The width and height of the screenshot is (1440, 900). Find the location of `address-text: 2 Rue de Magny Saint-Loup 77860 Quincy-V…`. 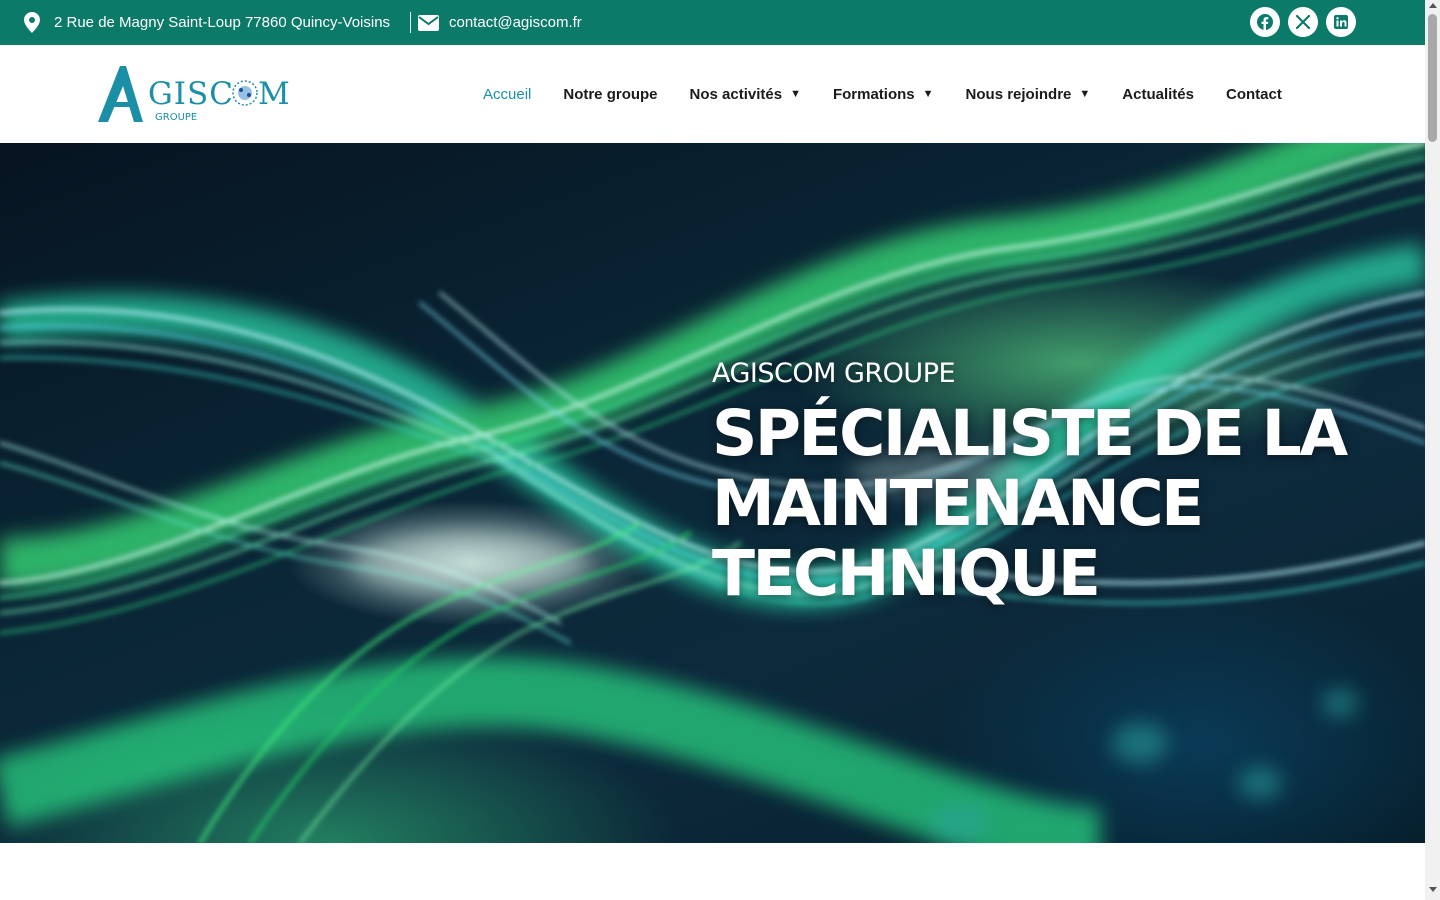

address-text: 2 Rue de Magny Saint-Loup 77860 Quincy-V… is located at coordinates (222, 22).